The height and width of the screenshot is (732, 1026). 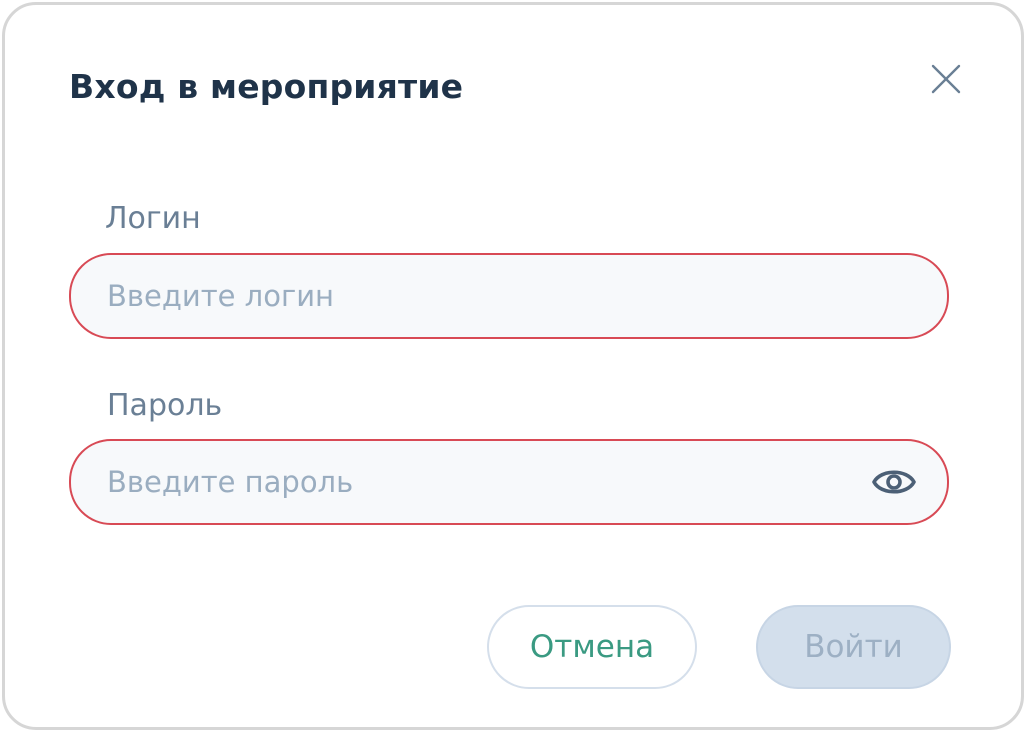 I want to click on dialog-title: Вход в мероприятие, so click(x=266, y=86).